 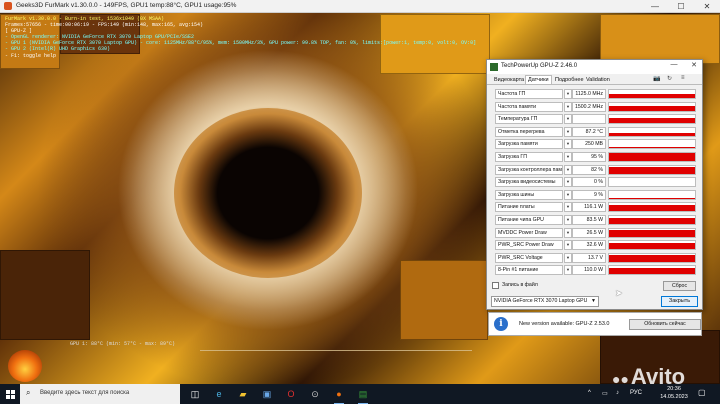 What do you see at coordinates (589, 169) in the screenshot?
I see `sensor-value: 82 %` at bounding box center [589, 169].